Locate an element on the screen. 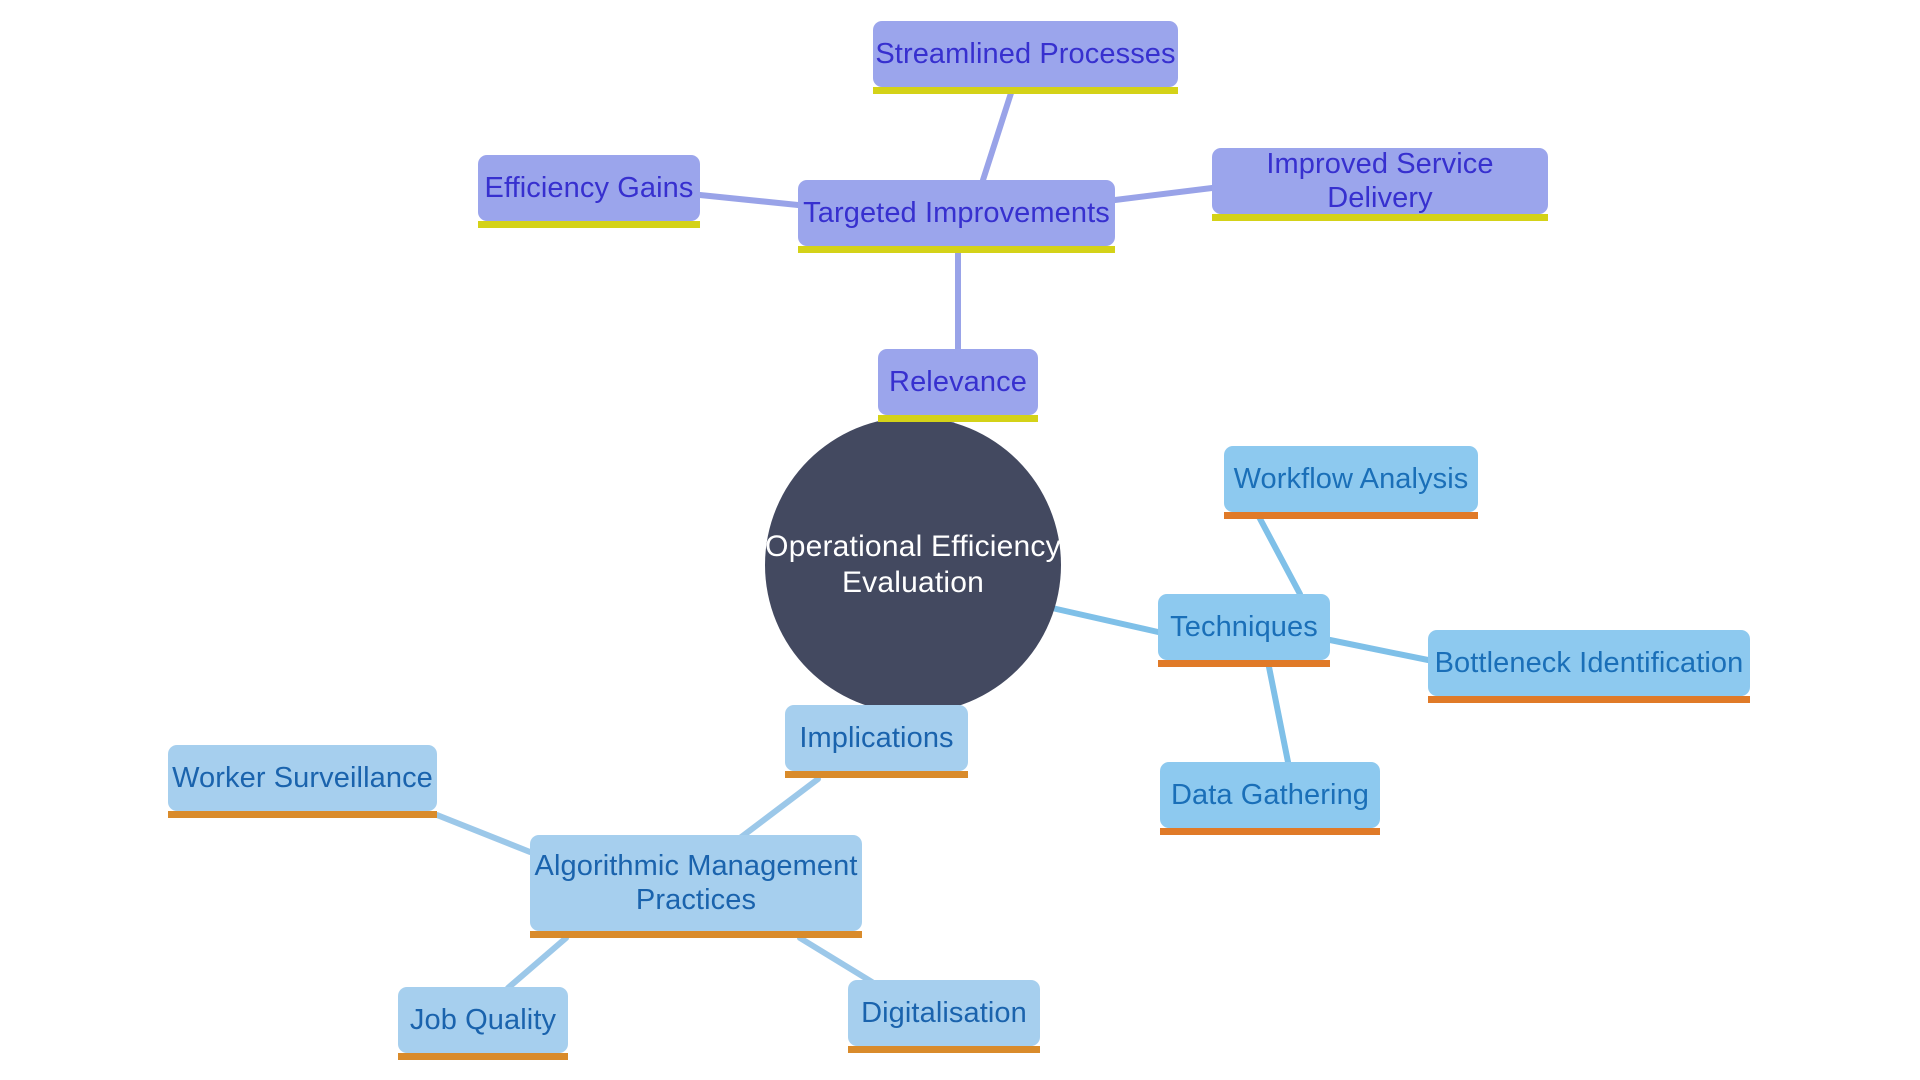 Image resolution: width=1920 pixels, height=1080 pixels. node-accent-bar-efficiency-gains is located at coordinates (589, 224).